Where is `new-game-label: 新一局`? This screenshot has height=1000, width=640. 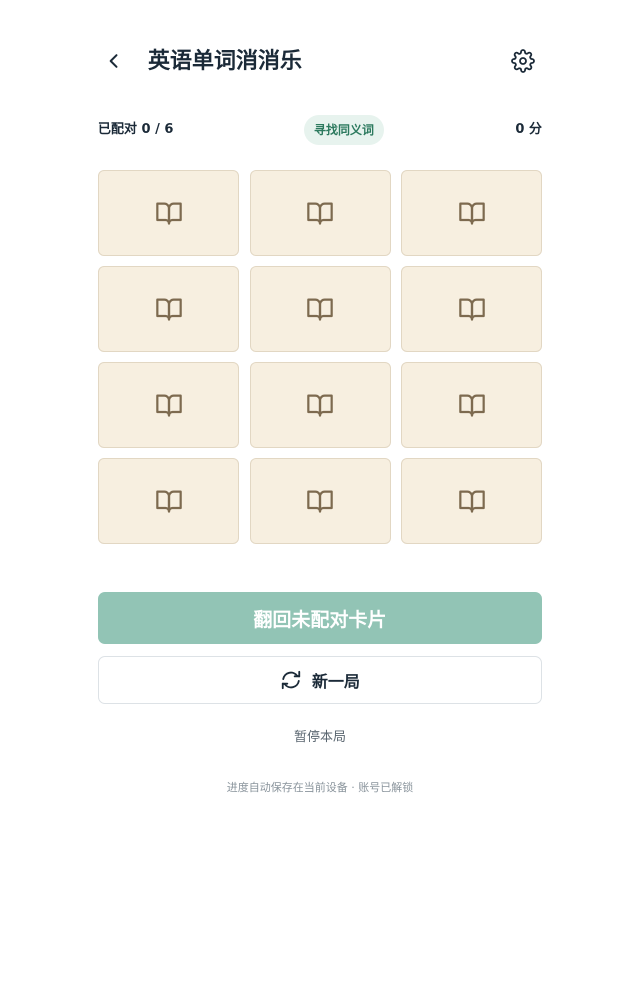 new-game-label: 新一局 is located at coordinates (335, 681).